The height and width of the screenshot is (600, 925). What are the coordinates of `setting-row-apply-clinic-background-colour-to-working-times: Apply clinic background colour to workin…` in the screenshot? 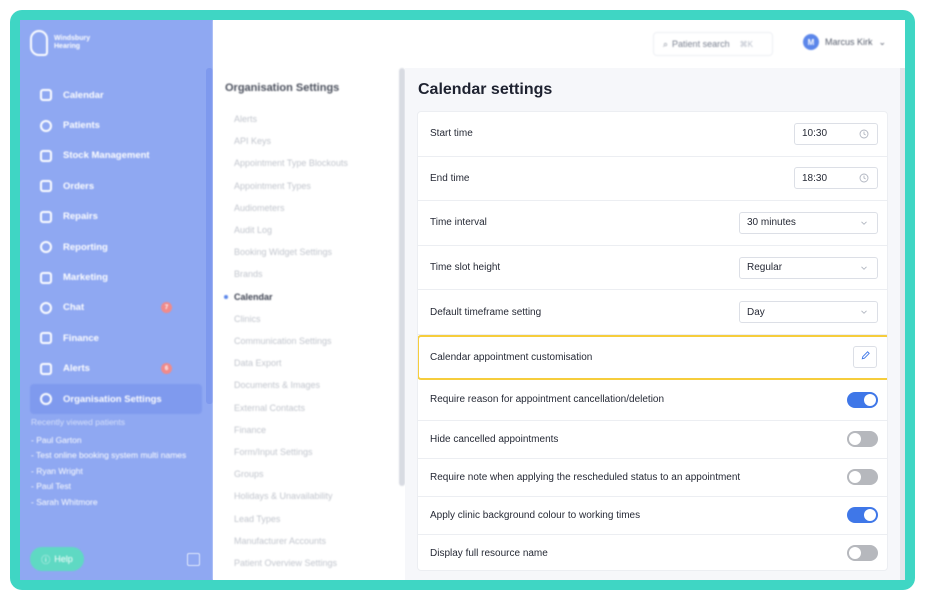 It's located at (652, 516).